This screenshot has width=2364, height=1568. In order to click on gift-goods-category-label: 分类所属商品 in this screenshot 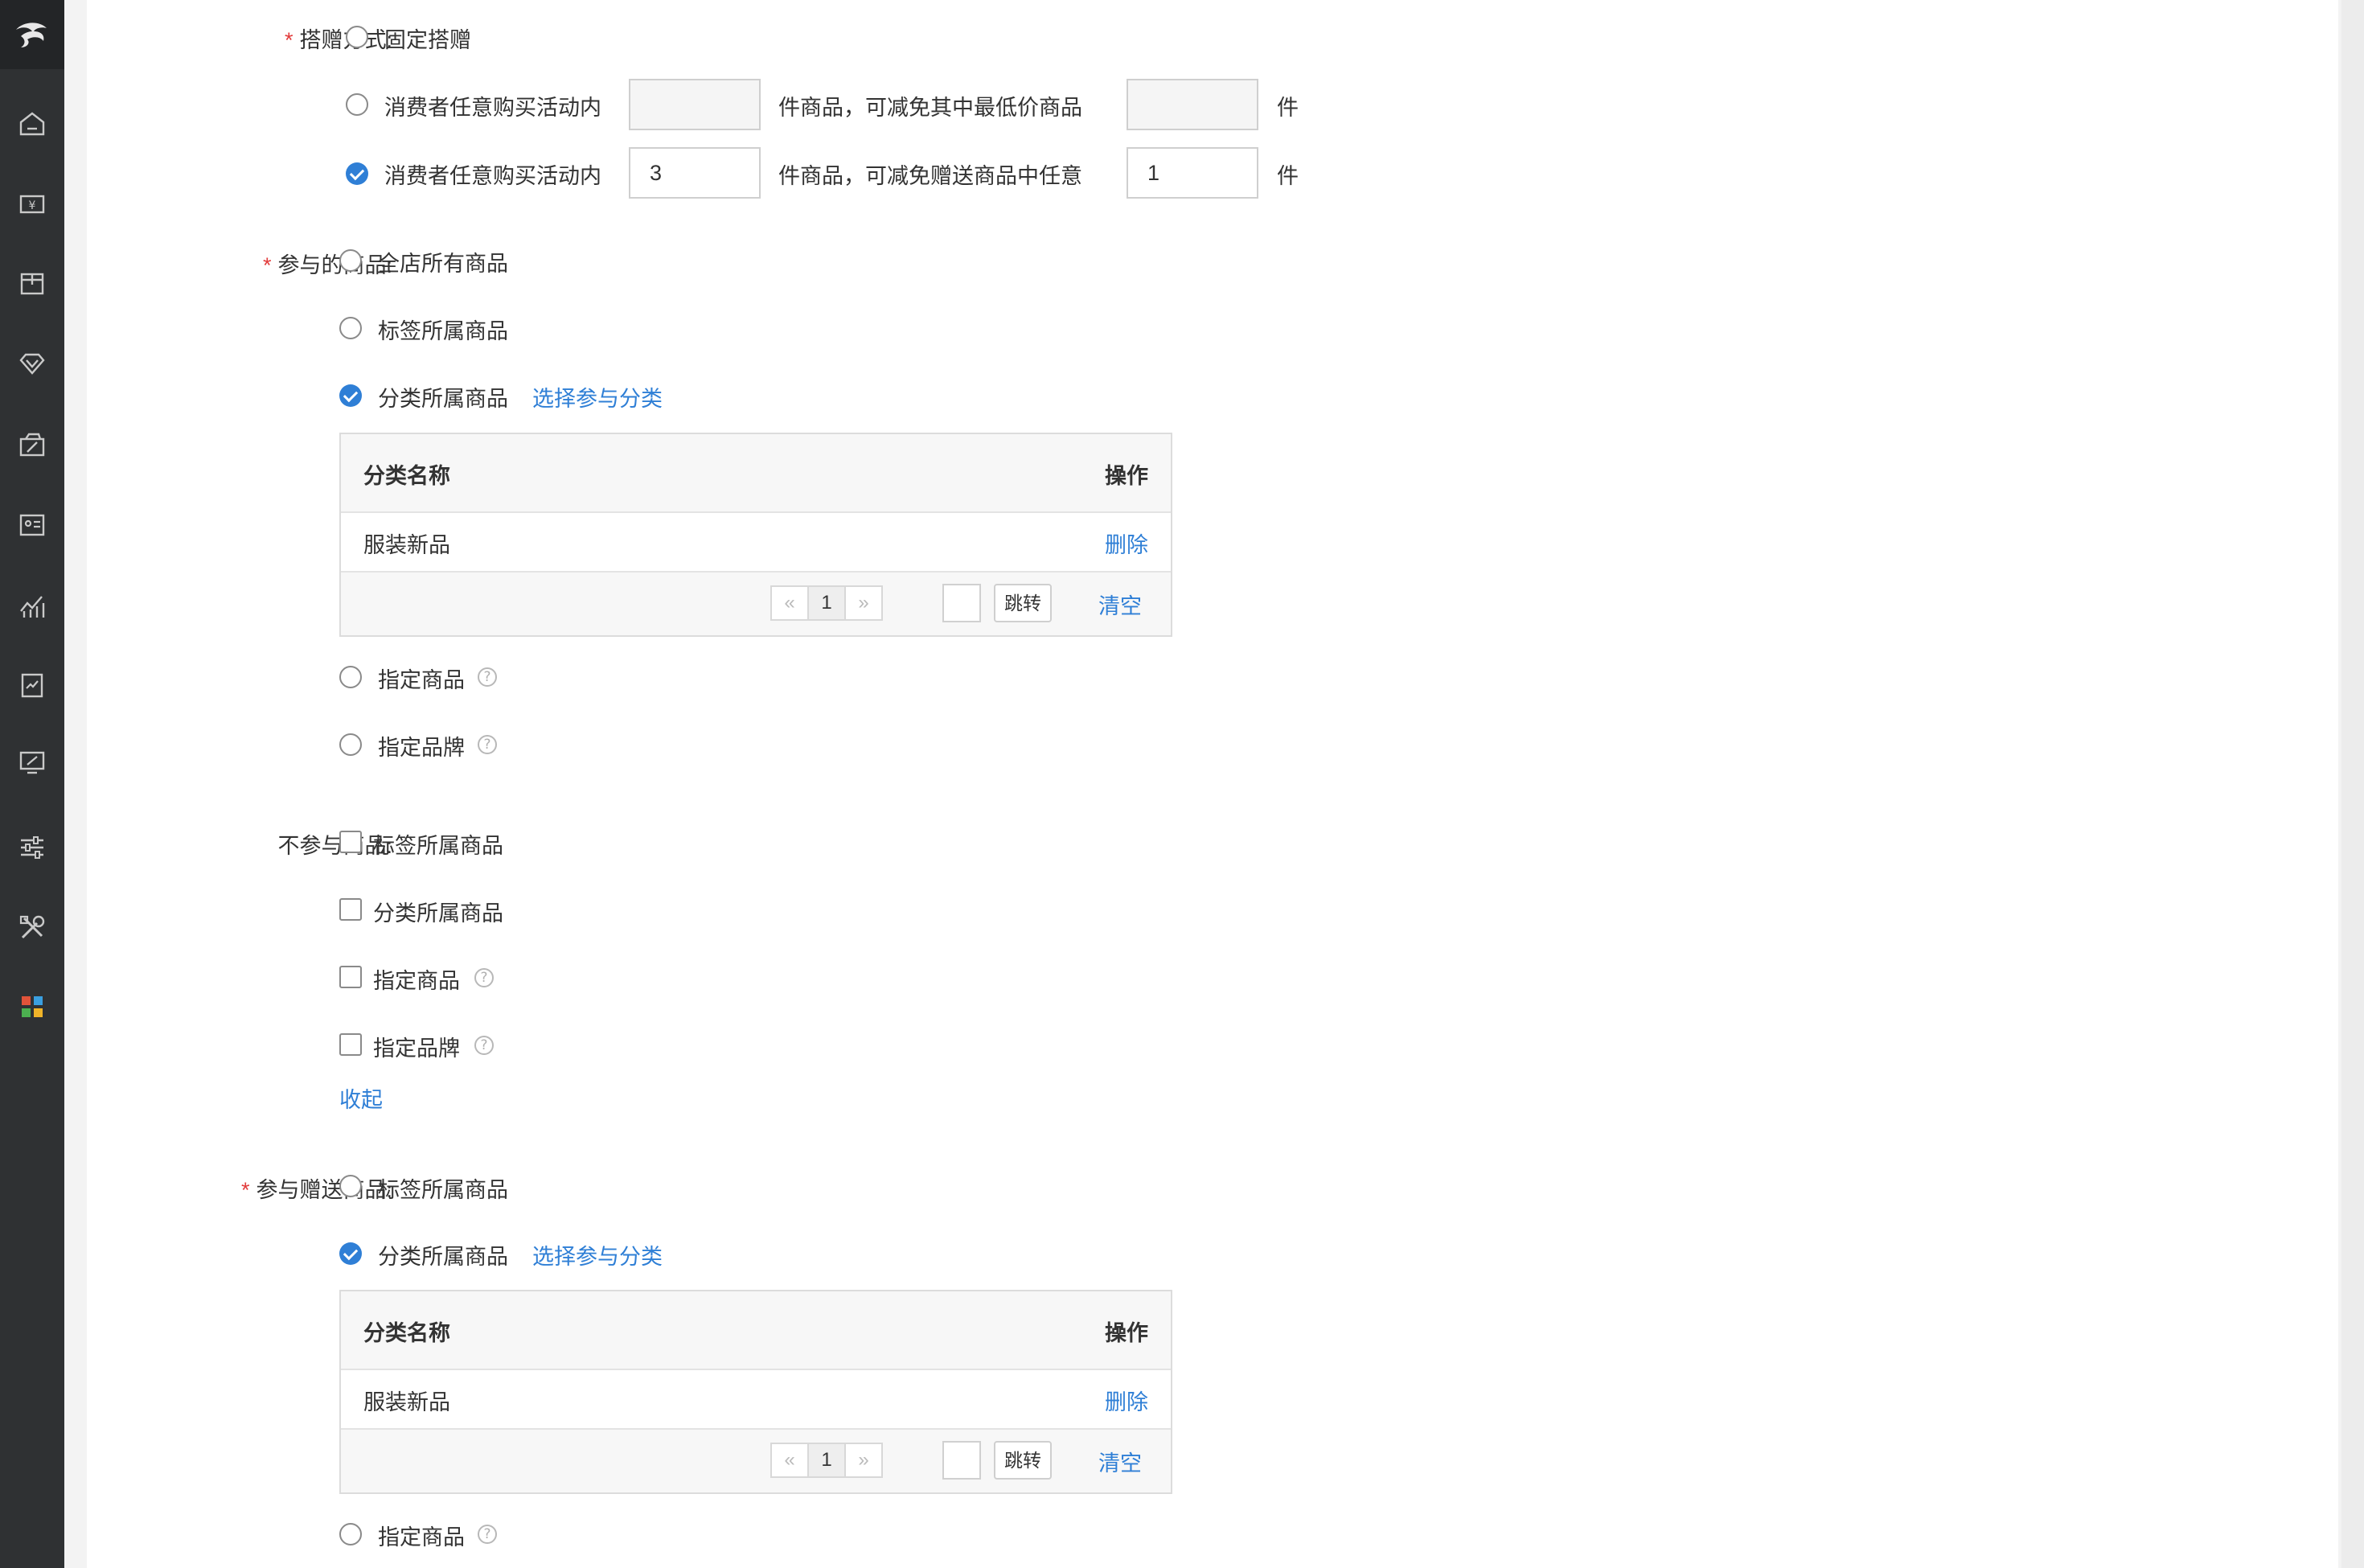, I will do `click(443, 1257)`.